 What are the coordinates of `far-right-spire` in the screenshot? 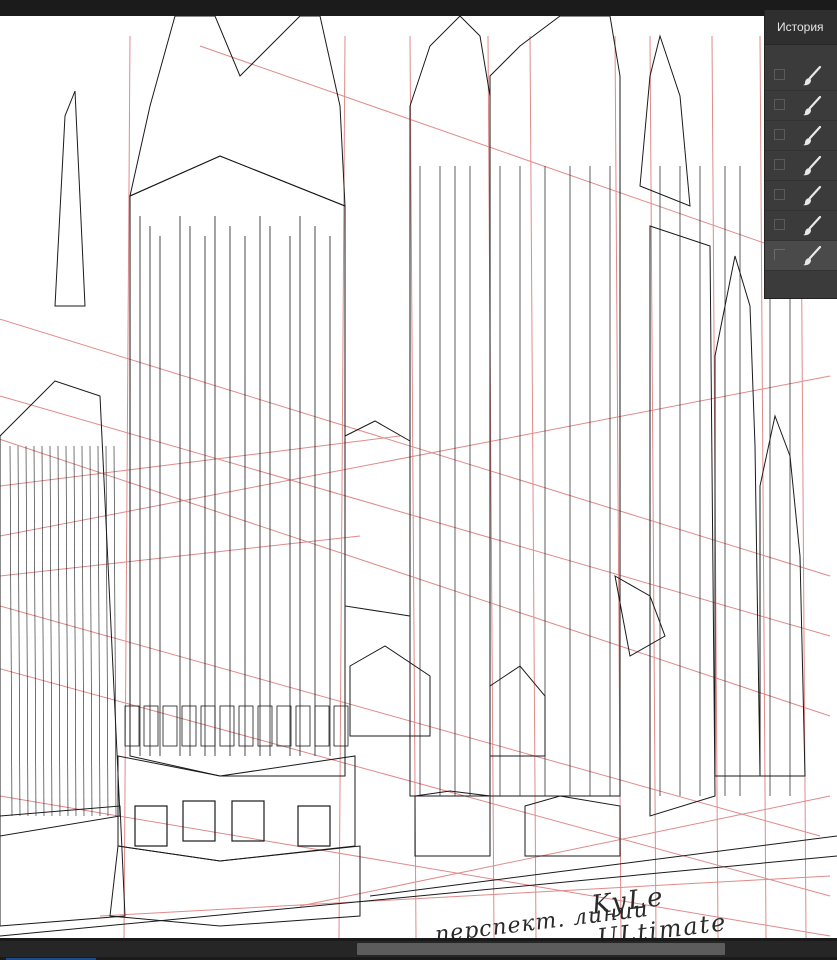 It's located at (737, 516).